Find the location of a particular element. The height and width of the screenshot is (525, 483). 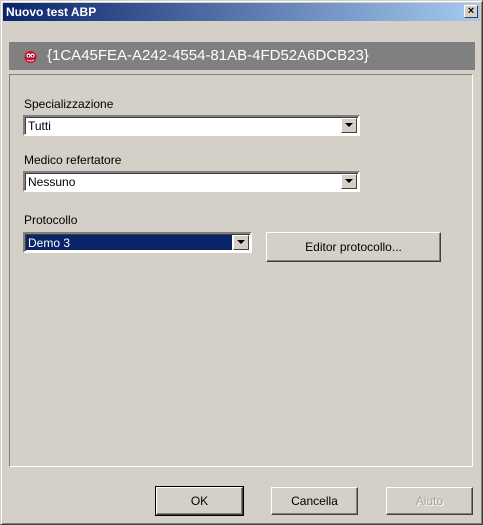

red-mascot-icon is located at coordinates (30, 57).